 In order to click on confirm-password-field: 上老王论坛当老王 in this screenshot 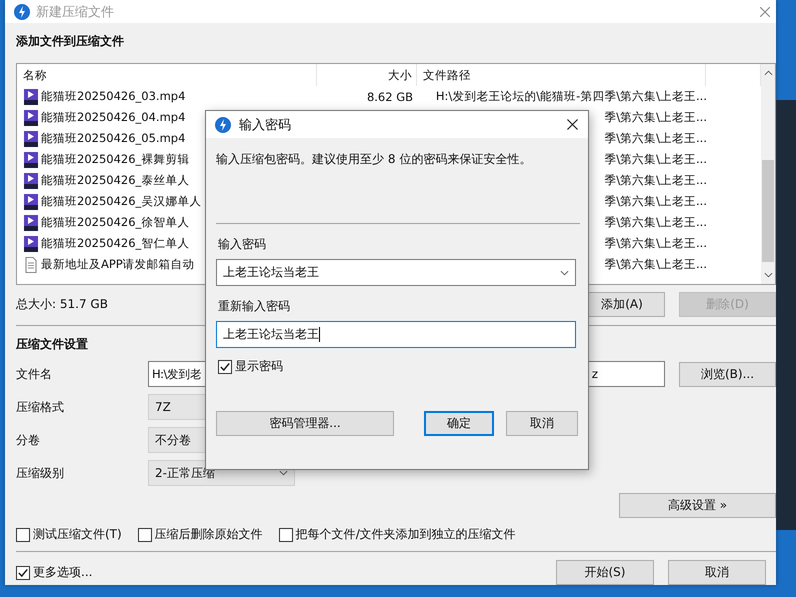, I will do `click(396, 334)`.